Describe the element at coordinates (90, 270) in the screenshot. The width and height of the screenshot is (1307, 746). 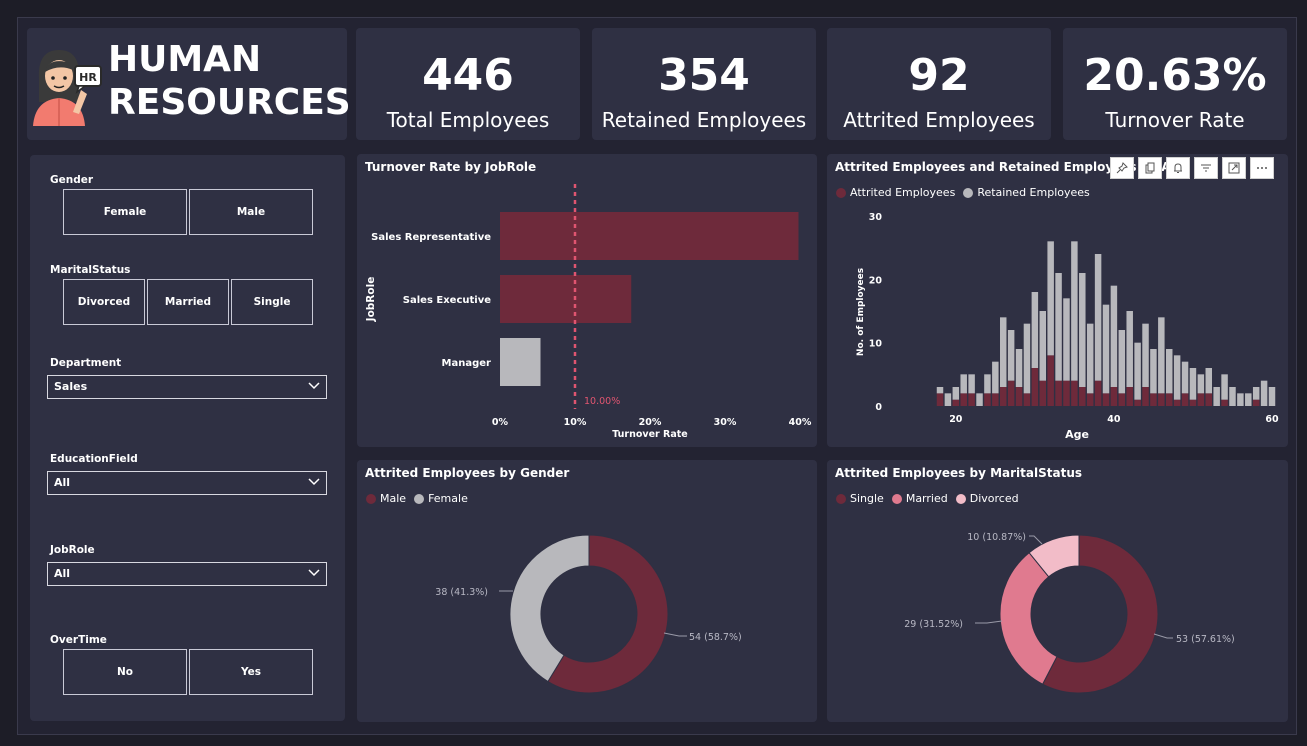
I see `marital-slicer-label: MaritalStatus` at that location.